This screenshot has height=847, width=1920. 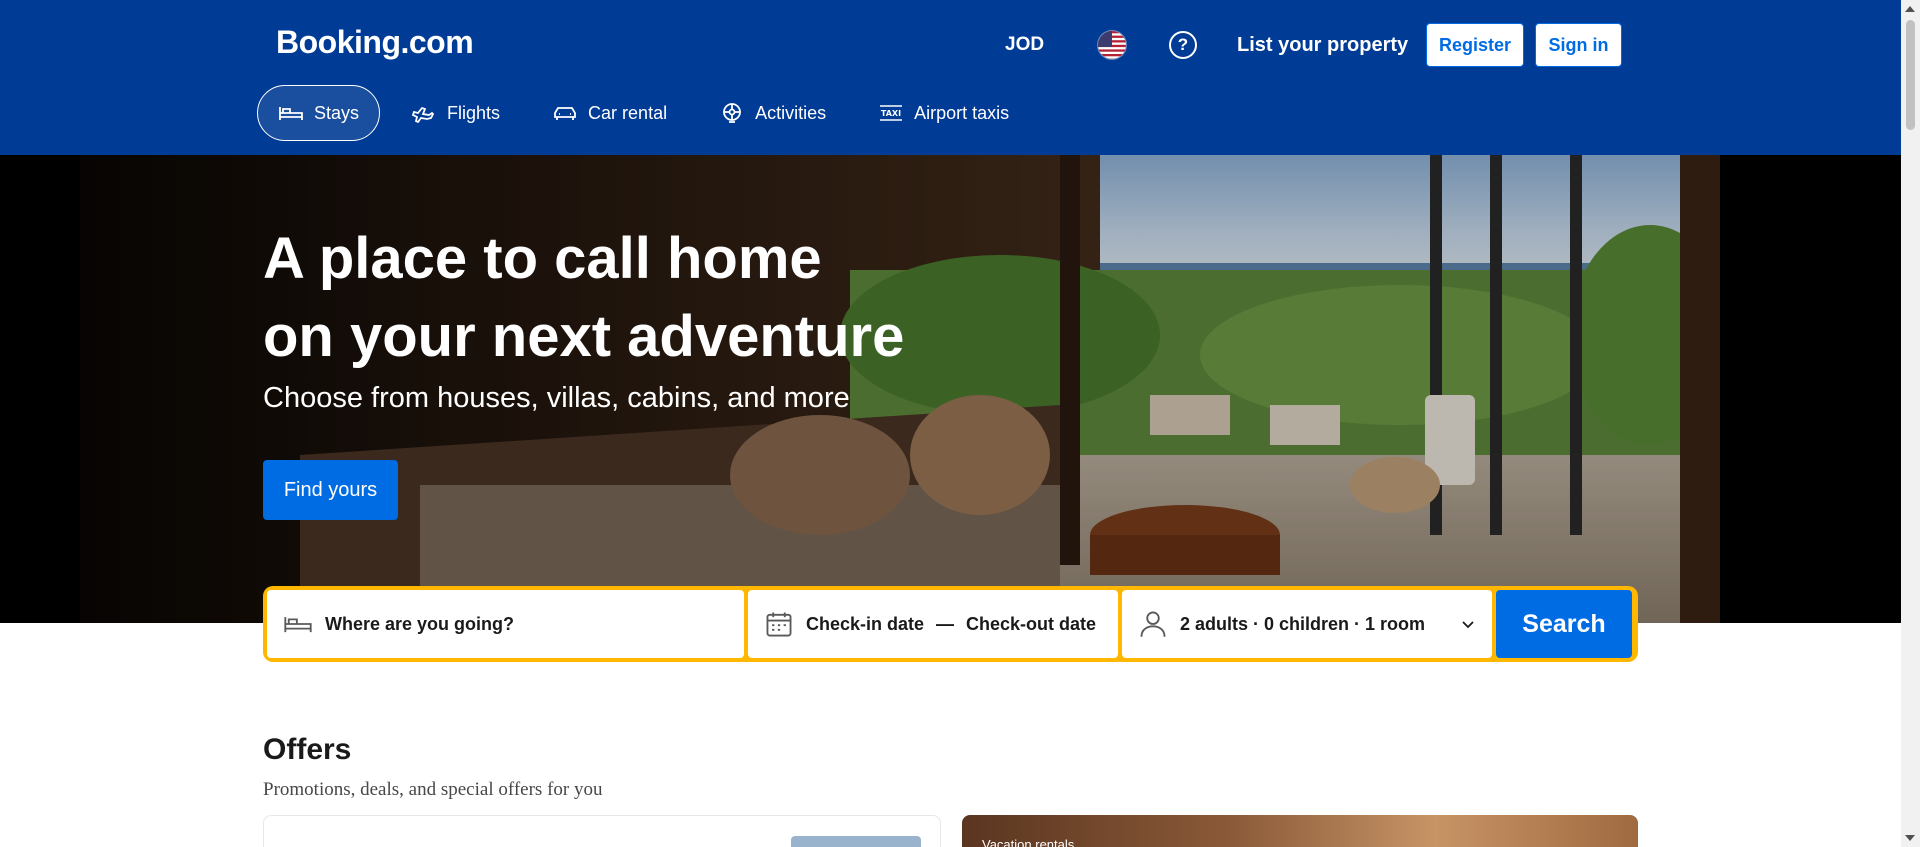 What do you see at coordinates (1468, 625) in the screenshot?
I see `chevron-down-icon` at bounding box center [1468, 625].